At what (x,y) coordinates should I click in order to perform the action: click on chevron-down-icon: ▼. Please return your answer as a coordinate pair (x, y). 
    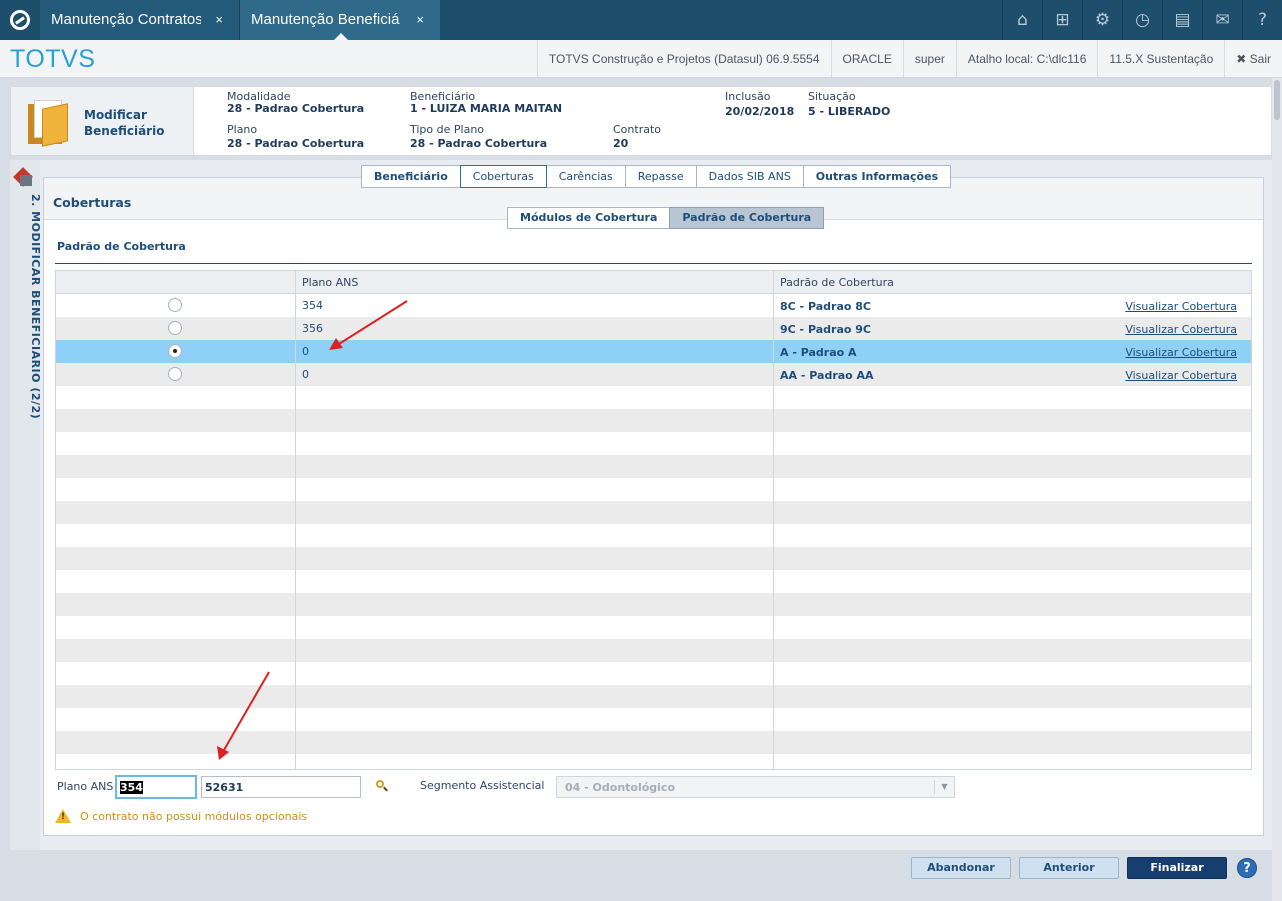
    Looking at the image, I should click on (944, 787).